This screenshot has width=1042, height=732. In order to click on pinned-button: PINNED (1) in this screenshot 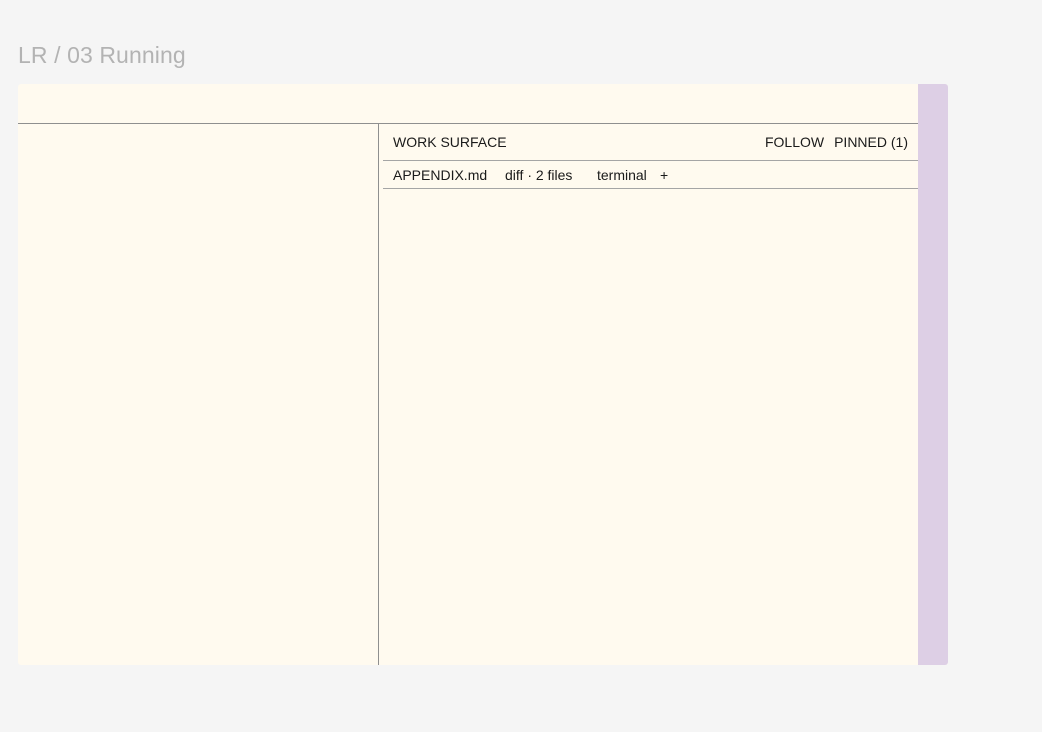, I will do `click(871, 142)`.